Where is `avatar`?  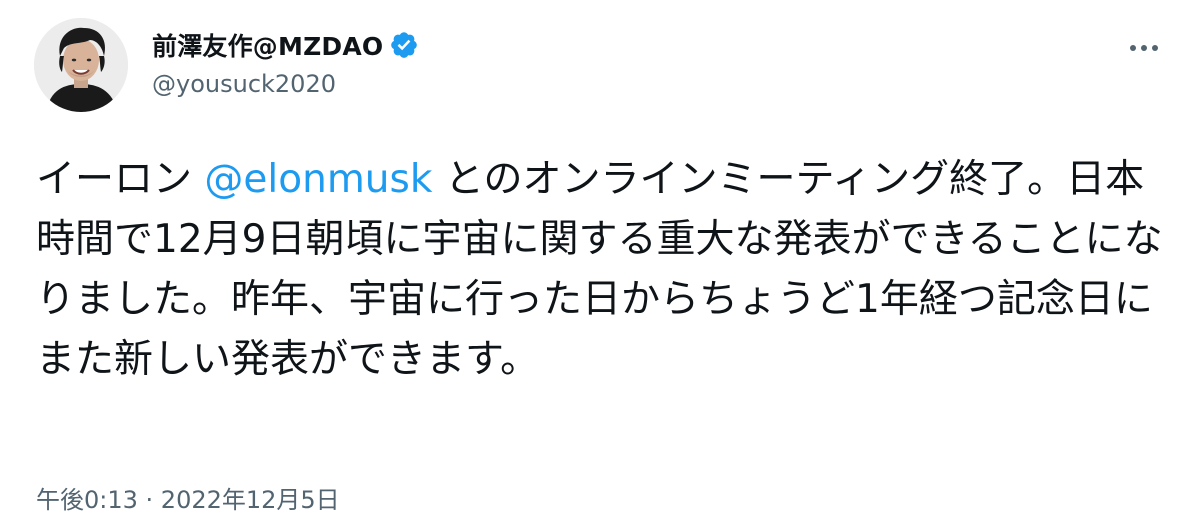 avatar is located at coordinates (81, 65).